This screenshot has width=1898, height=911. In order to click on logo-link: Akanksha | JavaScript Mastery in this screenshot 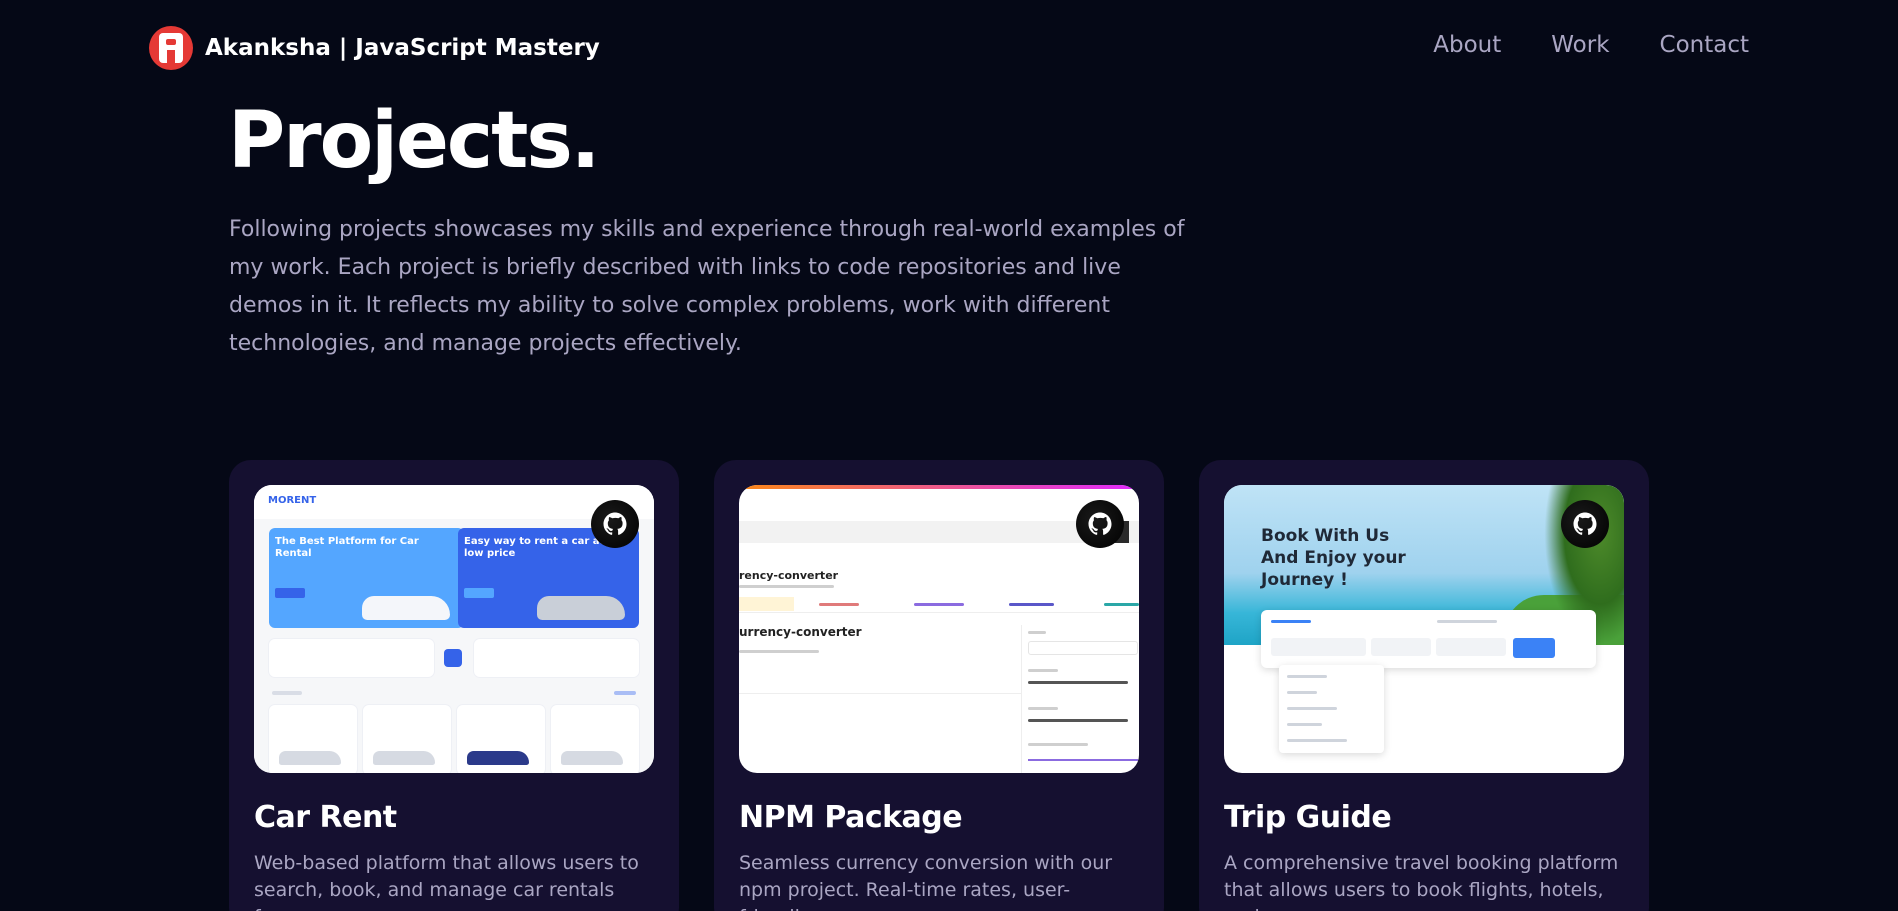, I will do `click(374, 48)`.